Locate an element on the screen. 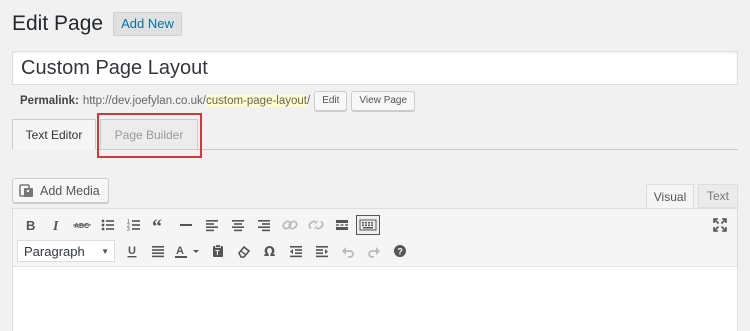 The width and height of the screenshot is (750, 331). fullscreen-icon is located at coordinates (720, 225).